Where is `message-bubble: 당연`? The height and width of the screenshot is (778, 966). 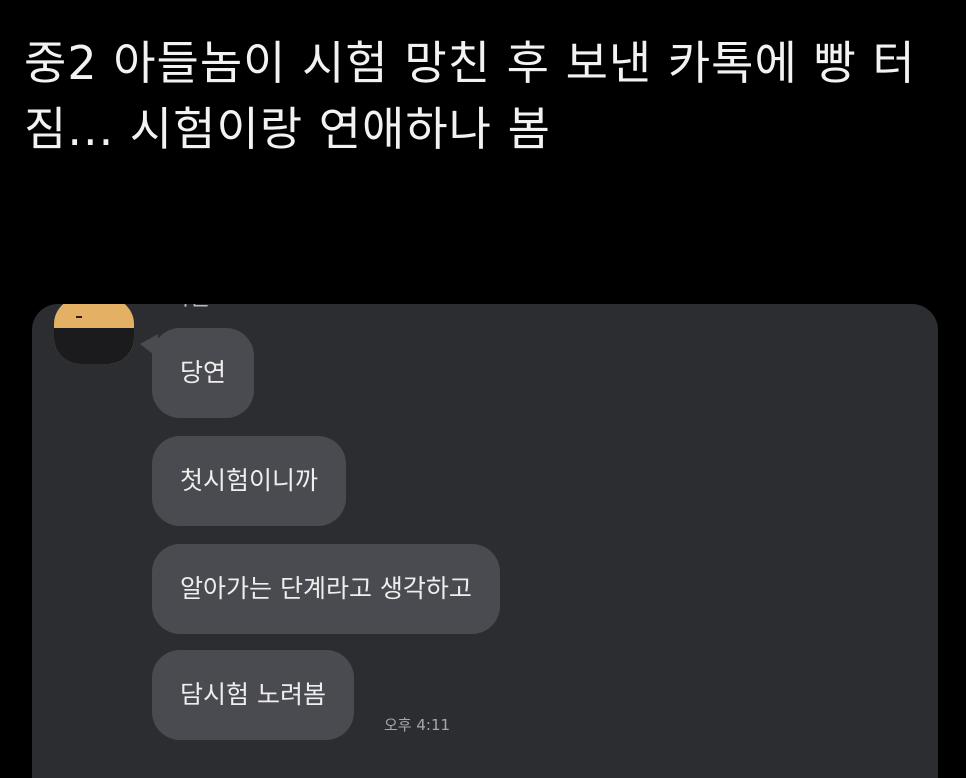
message-bubble: 당연 is located at coordinates (203, 373).